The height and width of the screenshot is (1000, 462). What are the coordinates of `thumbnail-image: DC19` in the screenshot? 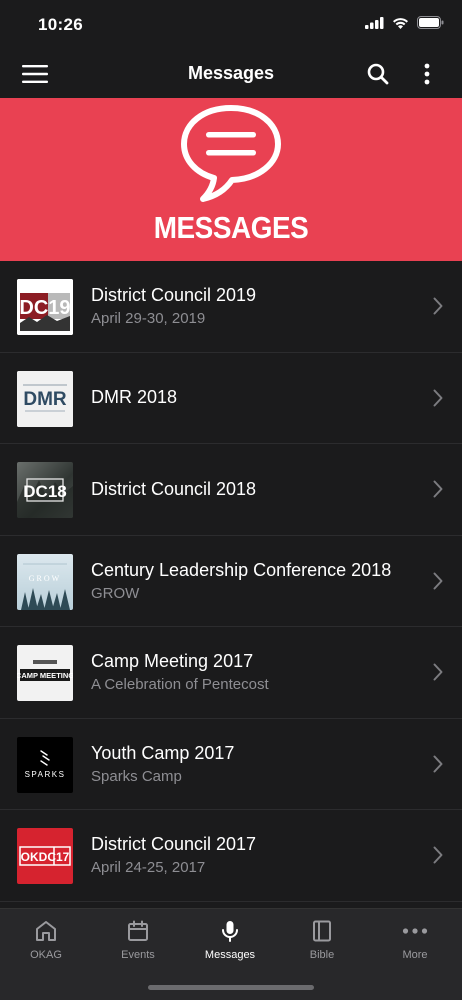 It's located at (45, 307).